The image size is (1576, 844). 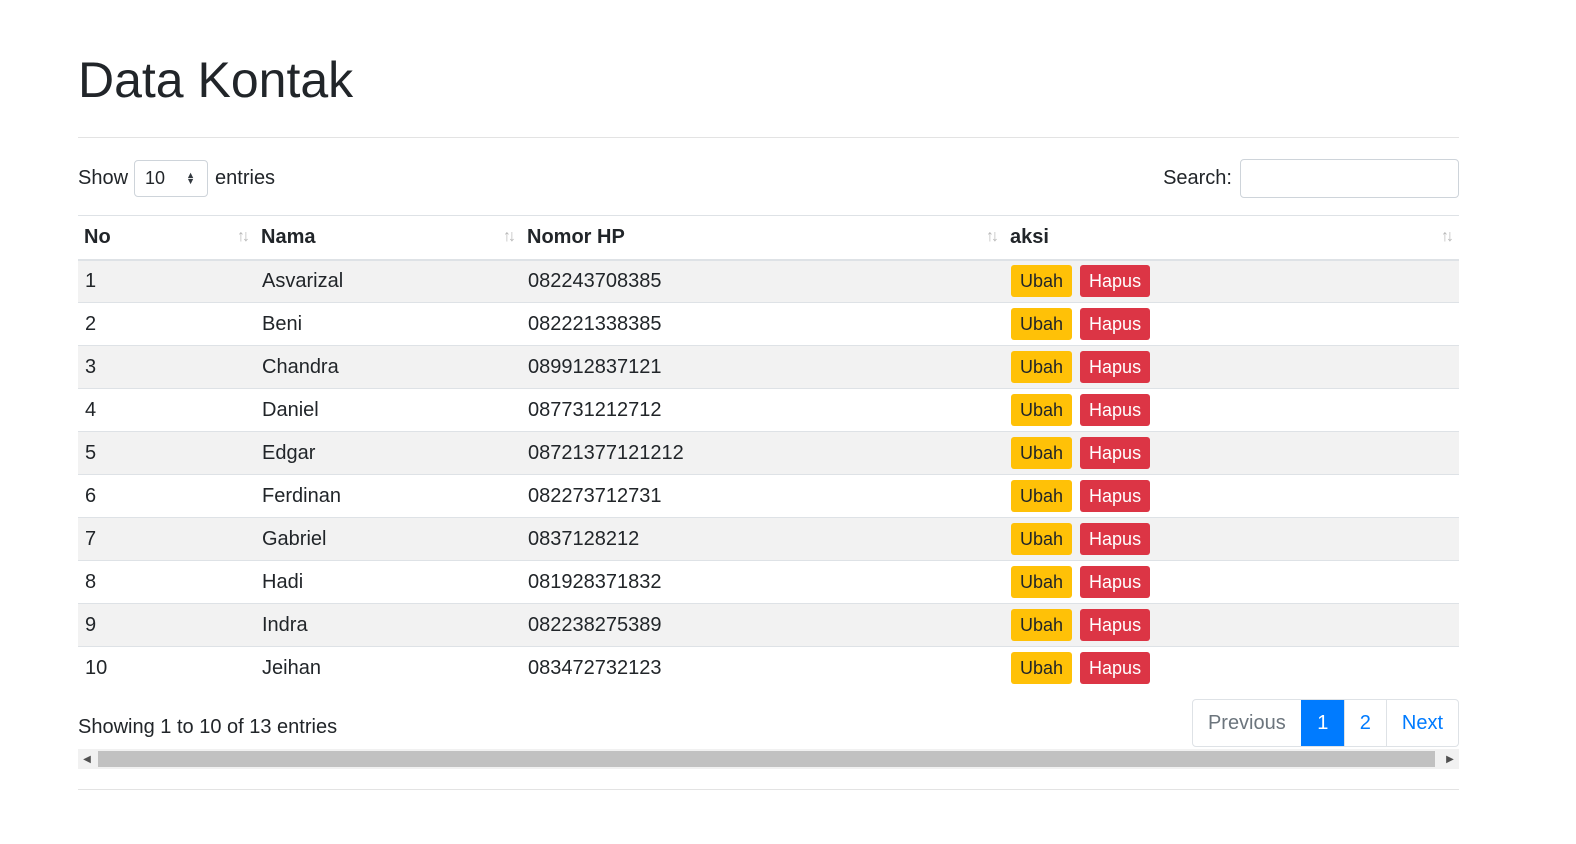 What do you see at coordinates (762, 324) in the screenshot?
I see `cell-nomor-hp: 082221338385` at bounding box center [762, 324].